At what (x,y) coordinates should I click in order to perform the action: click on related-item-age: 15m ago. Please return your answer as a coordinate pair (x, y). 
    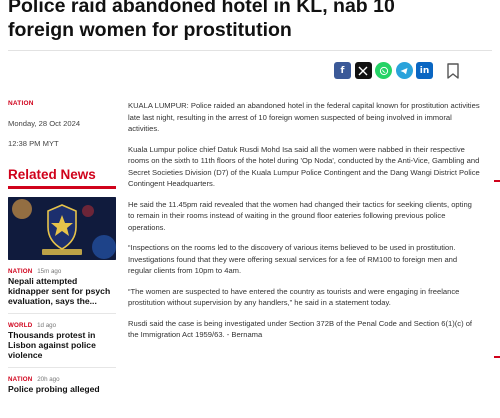
    Looking at the image, I should click on (49, 271).